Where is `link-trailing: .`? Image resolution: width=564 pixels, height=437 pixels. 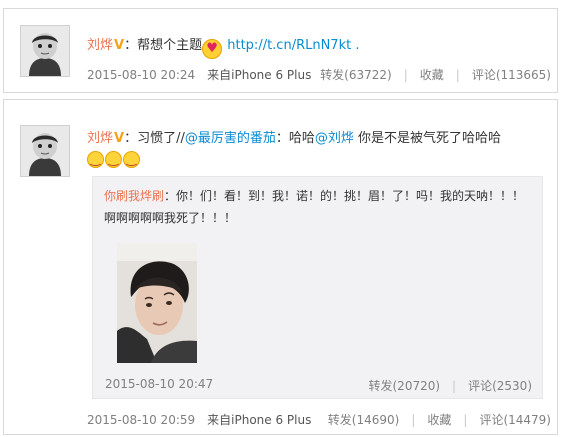
link-trailing: . is located at coordinates (355, 45).